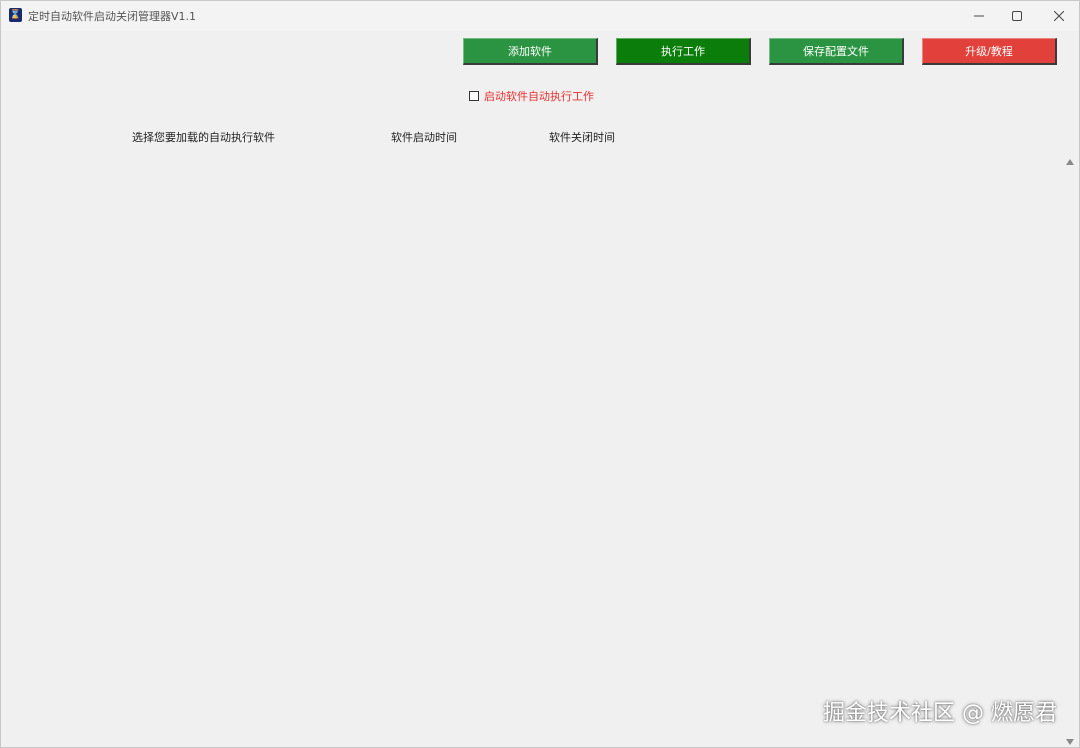 The image size is (1080, 748). Describe the element at coordinates (530, 51) in the screenshot. I see `add-software-button: 添加软件` at that location.